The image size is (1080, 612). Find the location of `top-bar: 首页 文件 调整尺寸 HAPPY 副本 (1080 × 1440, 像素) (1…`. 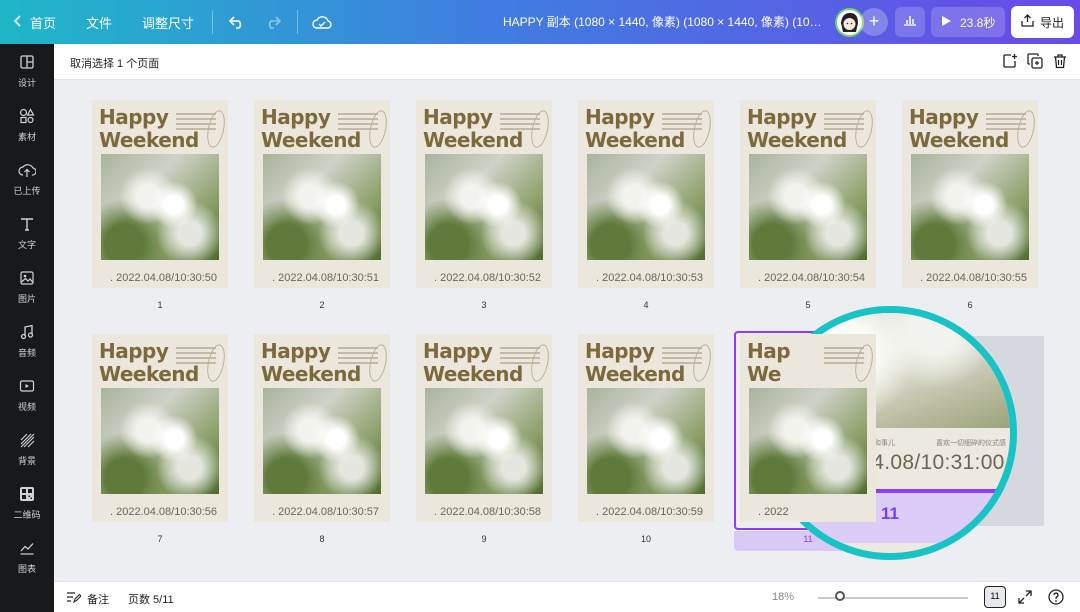

top-bar: 首页 文件 调整尺寸 HAPPY 副本 (1080 × 1440, 像素) (1… is located at coordinates (540, 22).